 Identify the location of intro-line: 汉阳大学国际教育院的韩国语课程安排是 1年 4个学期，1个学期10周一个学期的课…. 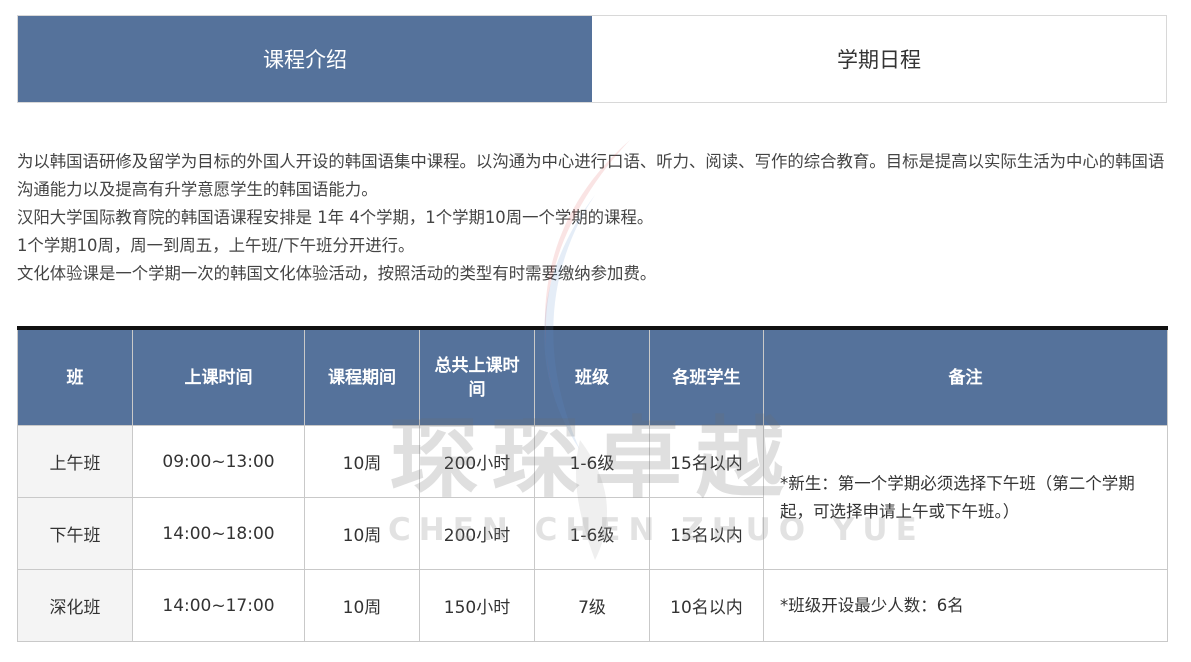
(335, 217).